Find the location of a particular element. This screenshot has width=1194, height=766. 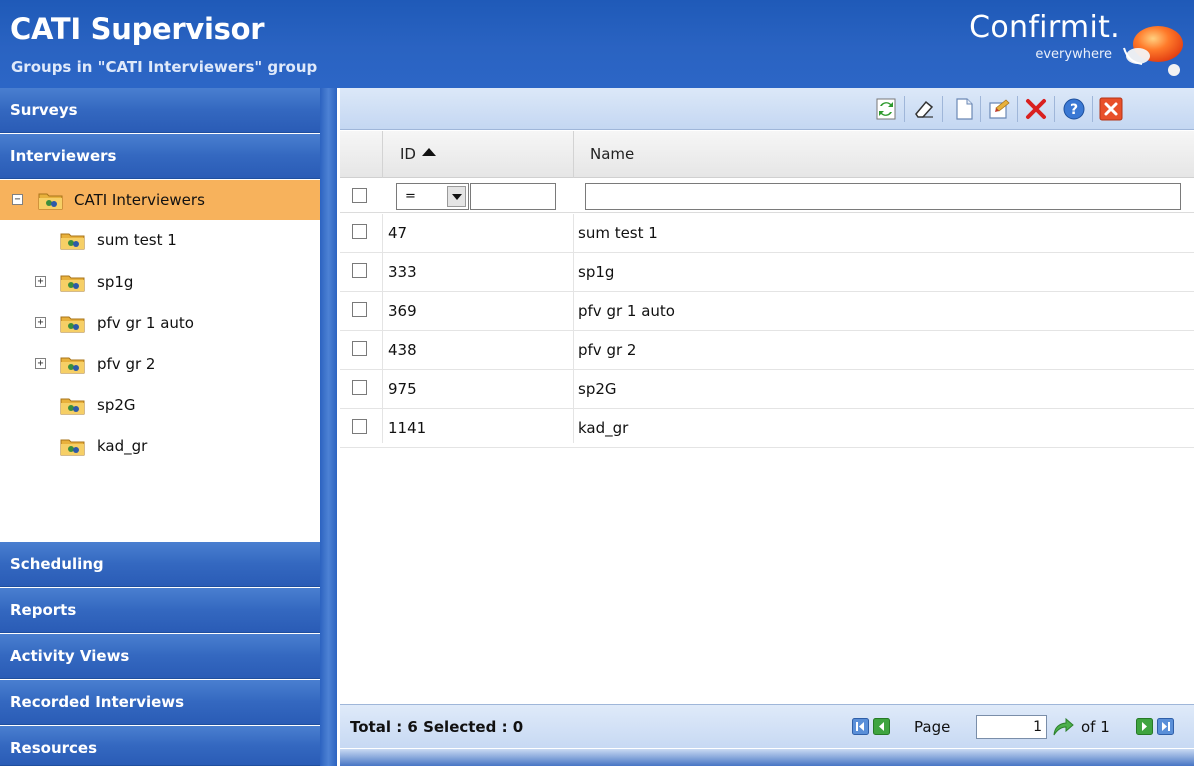

nav-recorded-interviews: Recorded Interviews is located at coordinates (160, 702).